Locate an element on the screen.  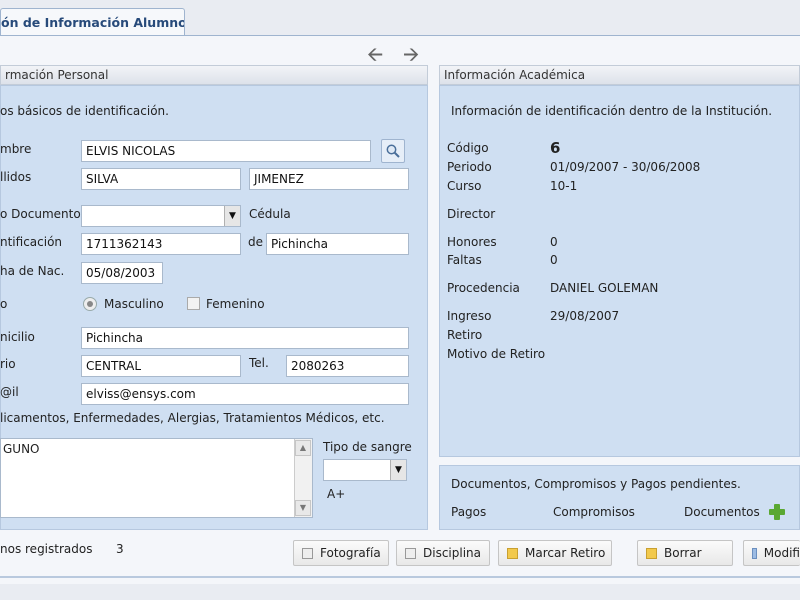
marcar-retiro-button: Marcar Retiro is located at coordinates (555, 553).